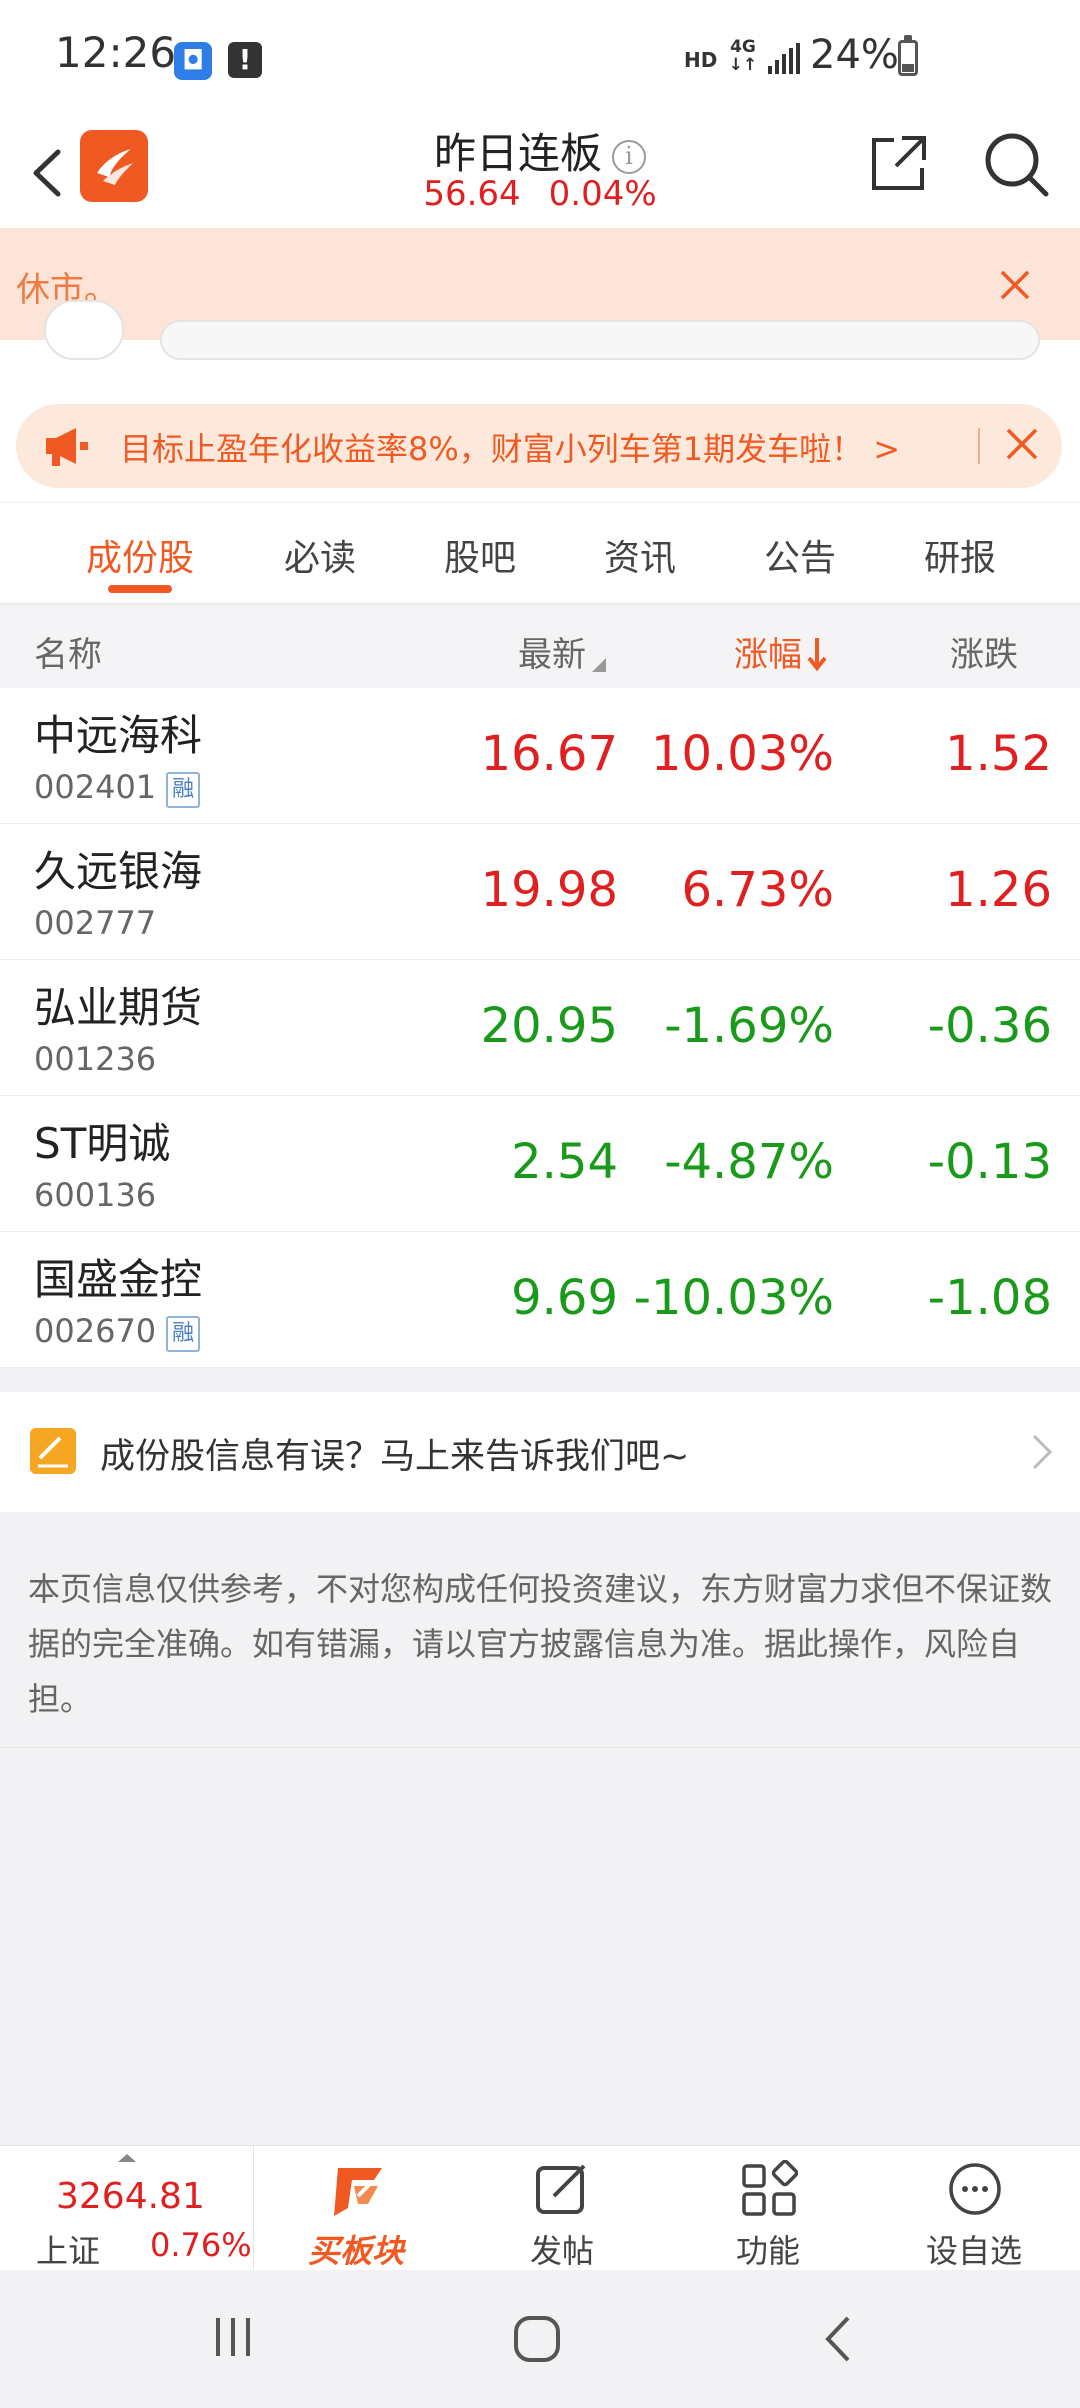 The width and height of the screenshot is (1080, 2408). I want to click on index-ticker: 3264.81 上证 0.76%, so click(127, 2208).